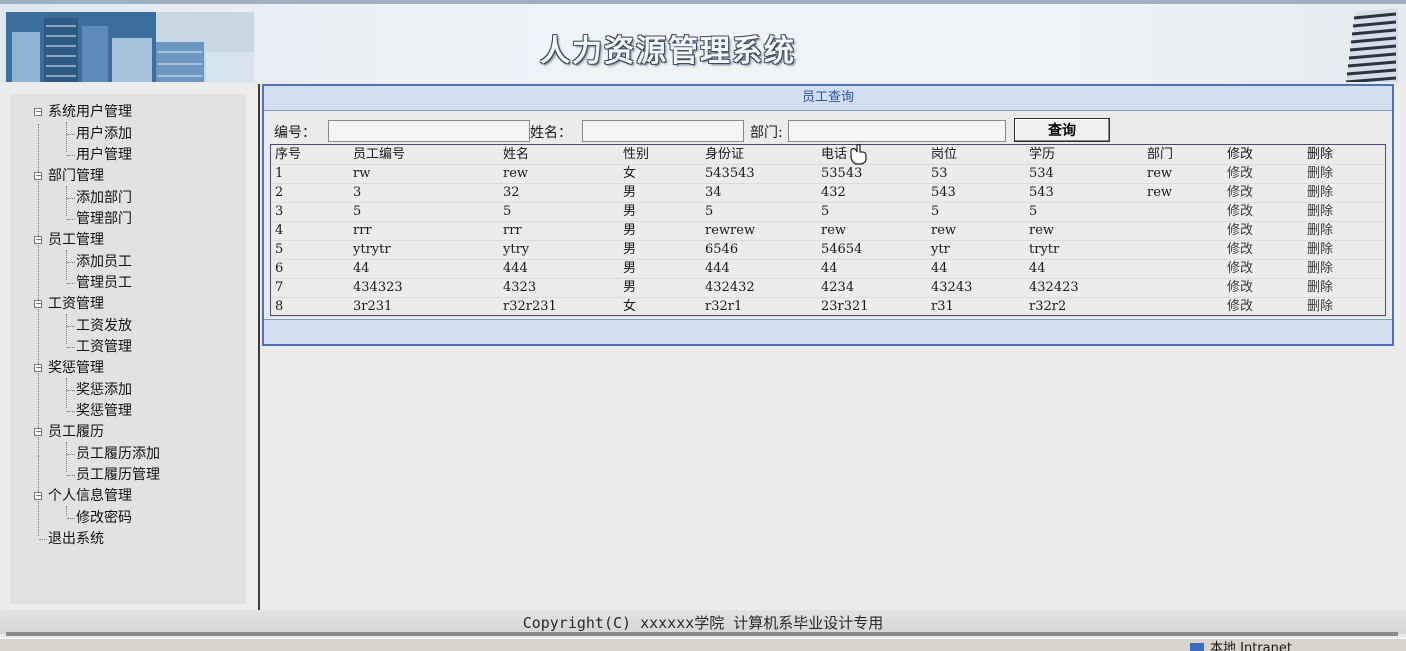 The image size is (1406, 651). I want to click on cell-id-card: rewrew, so click(730, 230).